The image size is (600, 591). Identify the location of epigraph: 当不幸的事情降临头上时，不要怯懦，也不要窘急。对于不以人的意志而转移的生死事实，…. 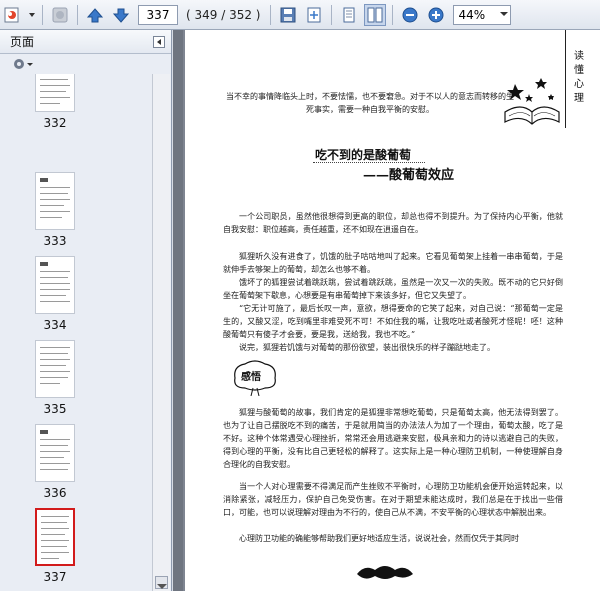
(370, 103).